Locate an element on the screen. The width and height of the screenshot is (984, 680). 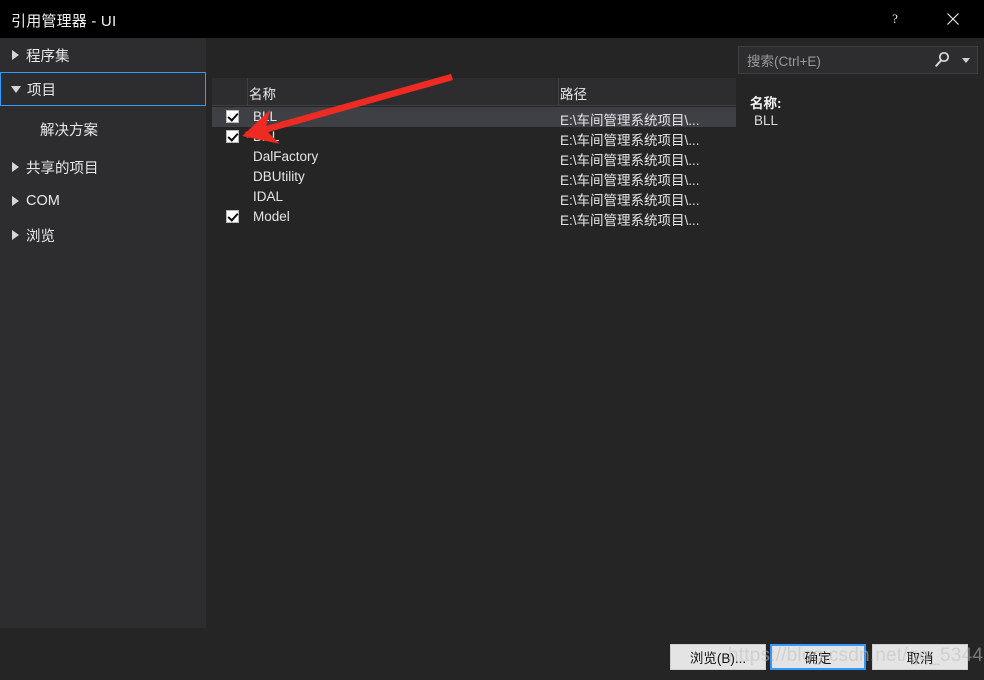
sidebar-item-label: 程序集 is located at coordinates (48, 56).